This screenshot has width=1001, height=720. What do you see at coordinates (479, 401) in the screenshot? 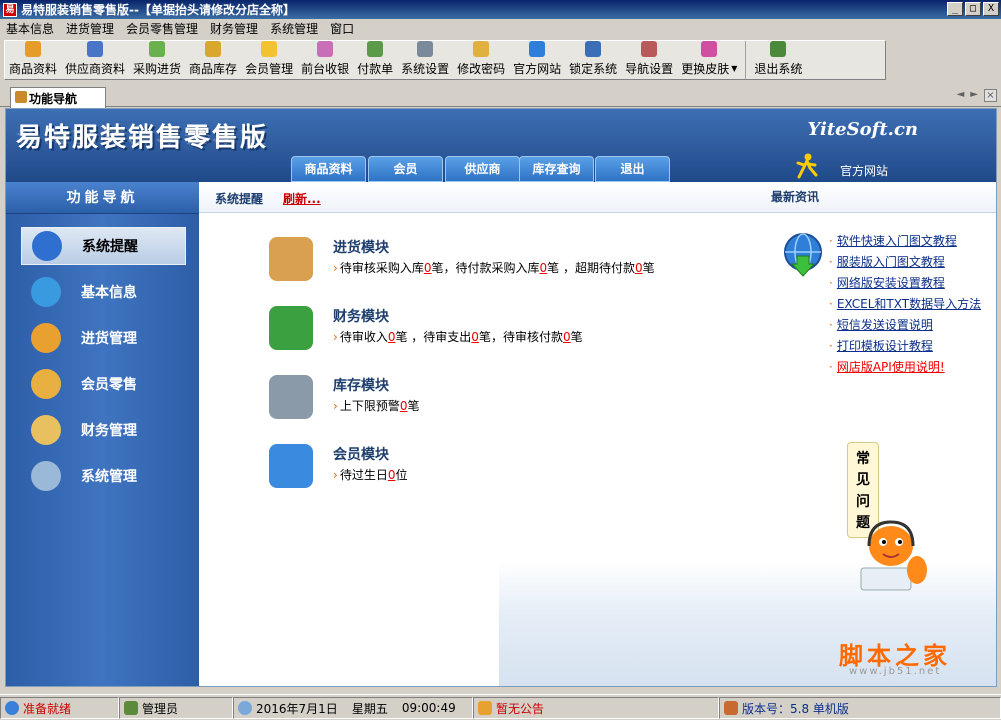
I see `module-2: 库存模块 › 上下限预警0笔` at bounding box center [479, 401].